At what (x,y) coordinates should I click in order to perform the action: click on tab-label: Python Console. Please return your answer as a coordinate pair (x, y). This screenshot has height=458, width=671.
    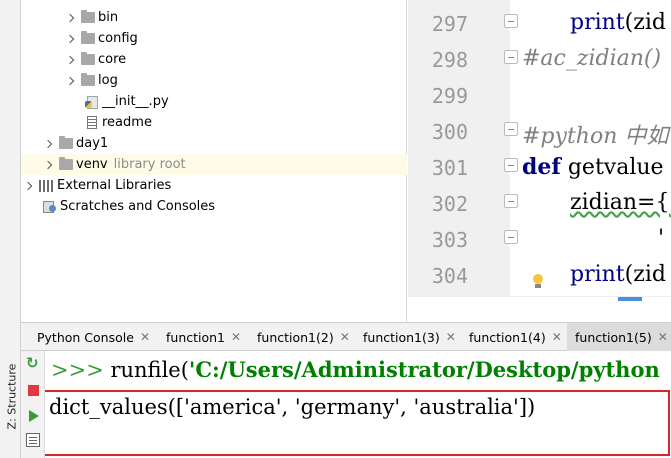
    Looking at the image, I should click on (85, 337).